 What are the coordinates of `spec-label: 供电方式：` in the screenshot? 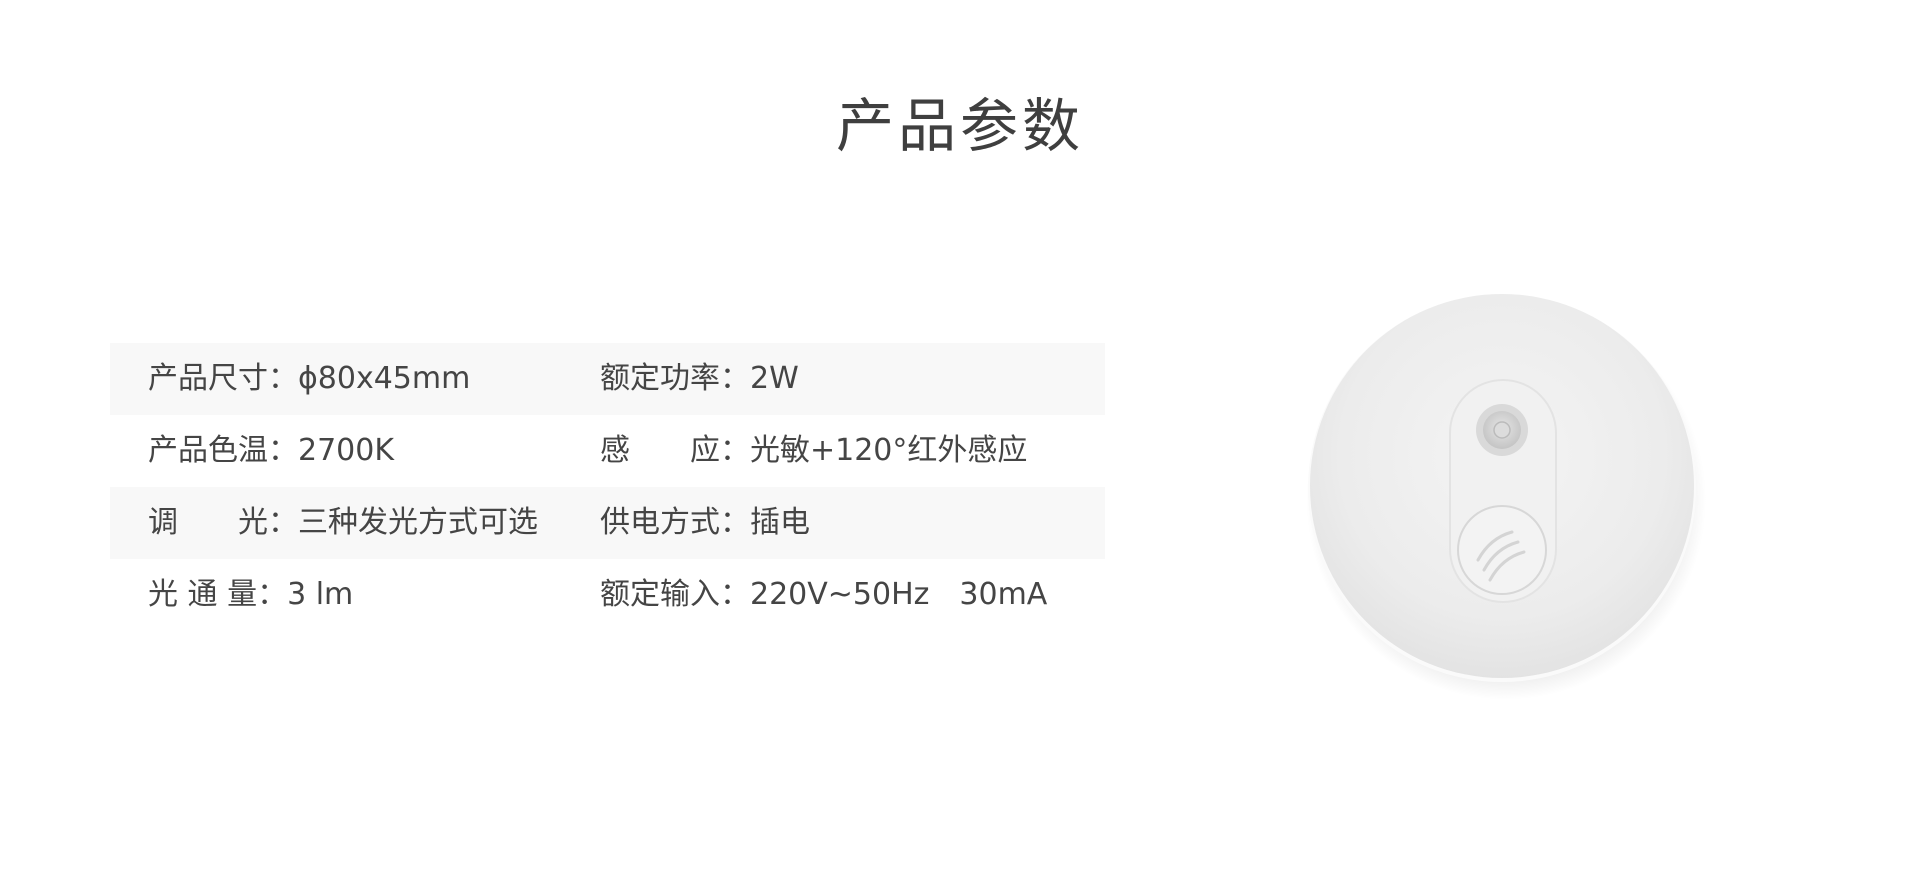 It's located at (675, 522).